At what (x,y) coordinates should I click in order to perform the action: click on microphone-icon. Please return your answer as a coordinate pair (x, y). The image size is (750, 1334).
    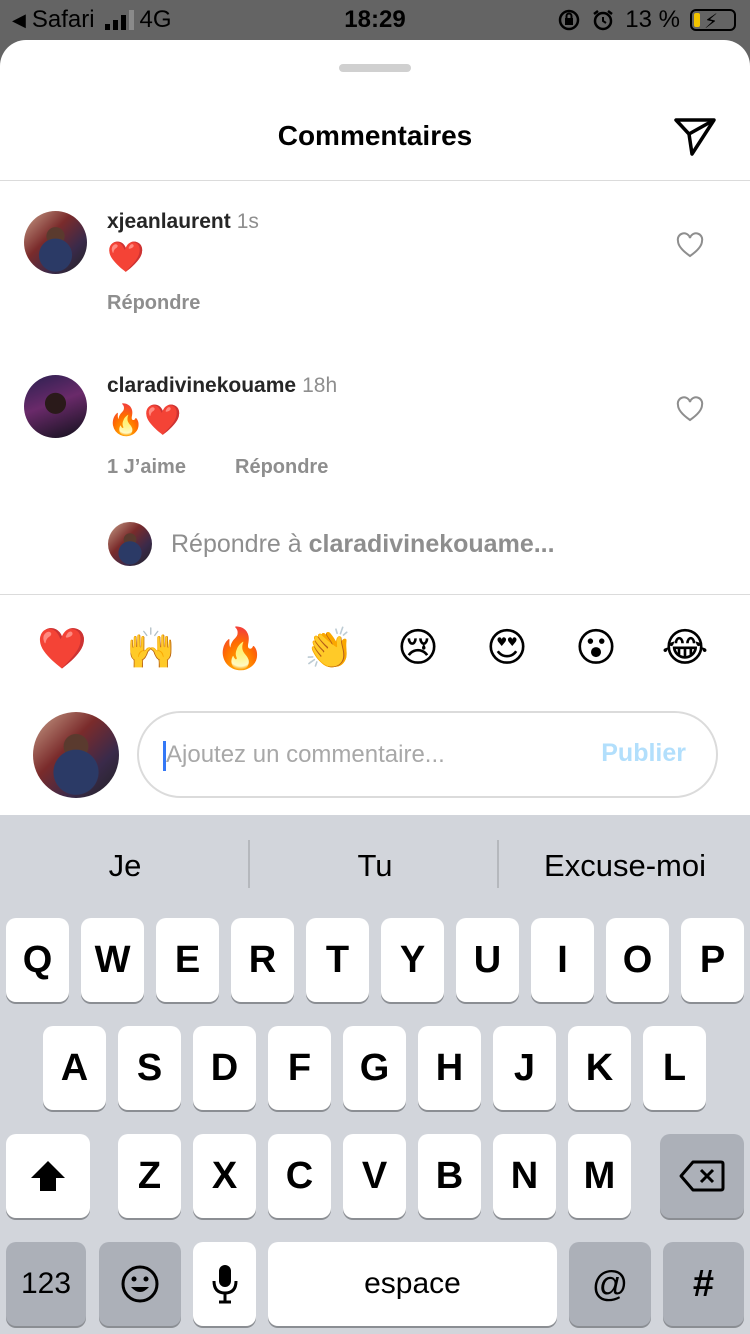
    Looking at the image, I should click on (224, 1284).